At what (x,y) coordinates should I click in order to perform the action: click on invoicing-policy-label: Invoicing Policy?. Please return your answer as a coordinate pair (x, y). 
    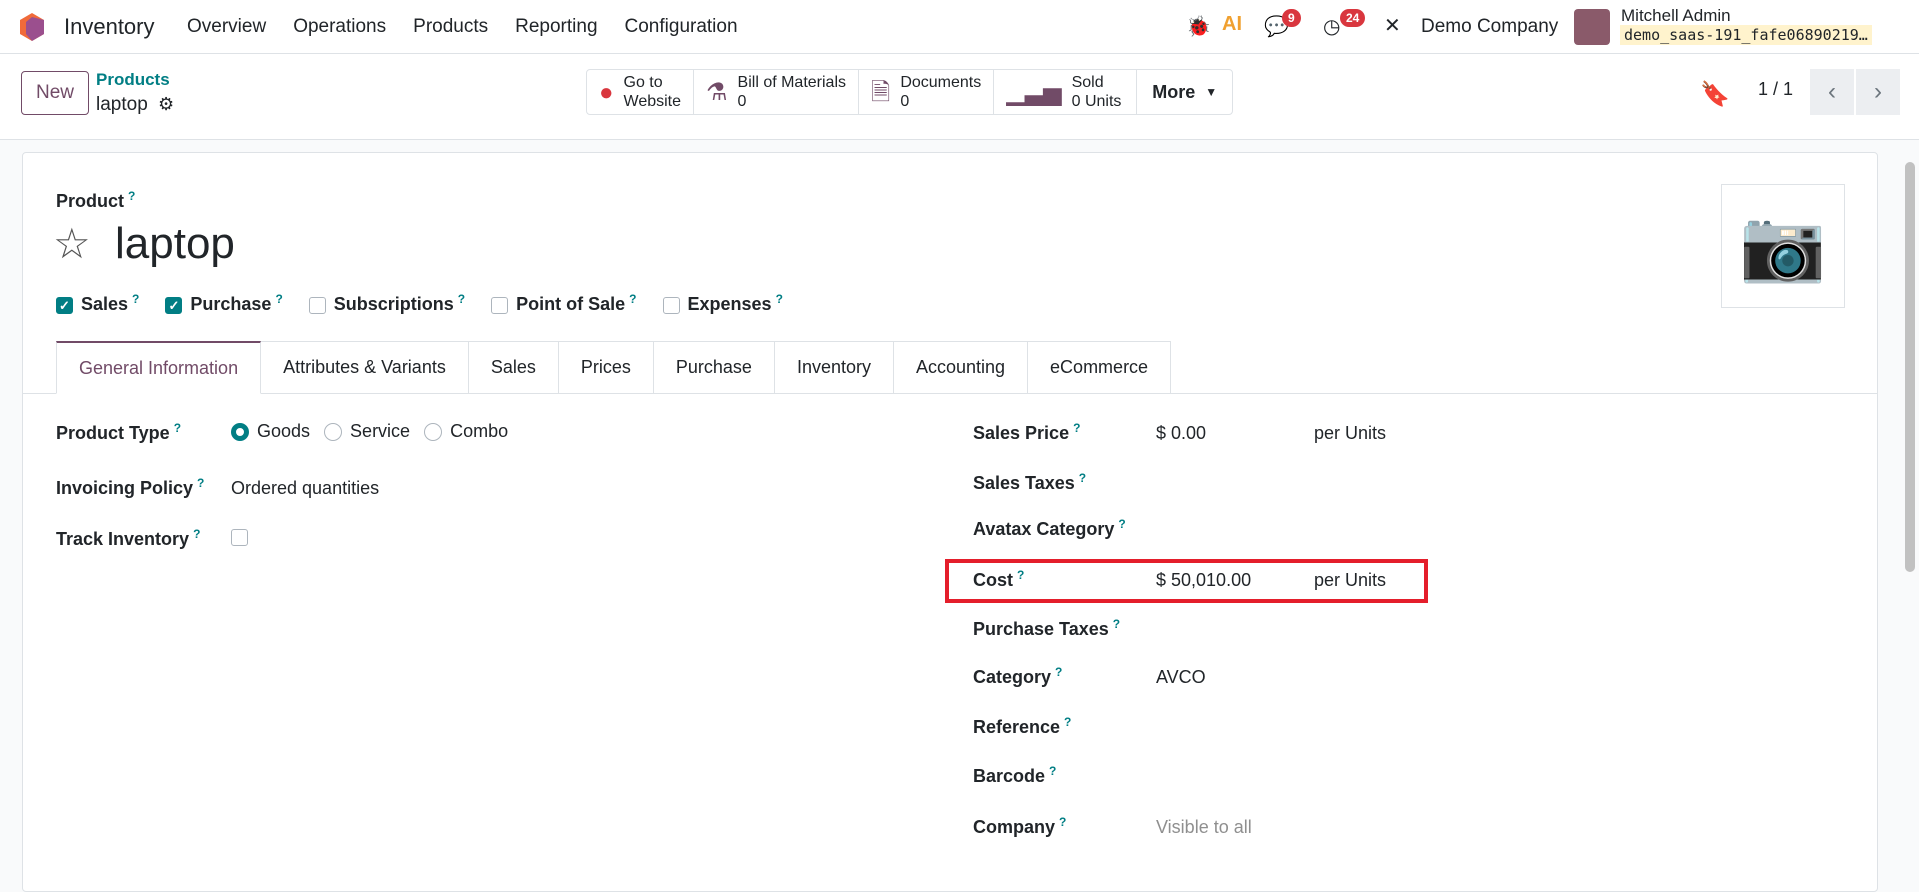
    Looking at the image, I should click on (130, 487).